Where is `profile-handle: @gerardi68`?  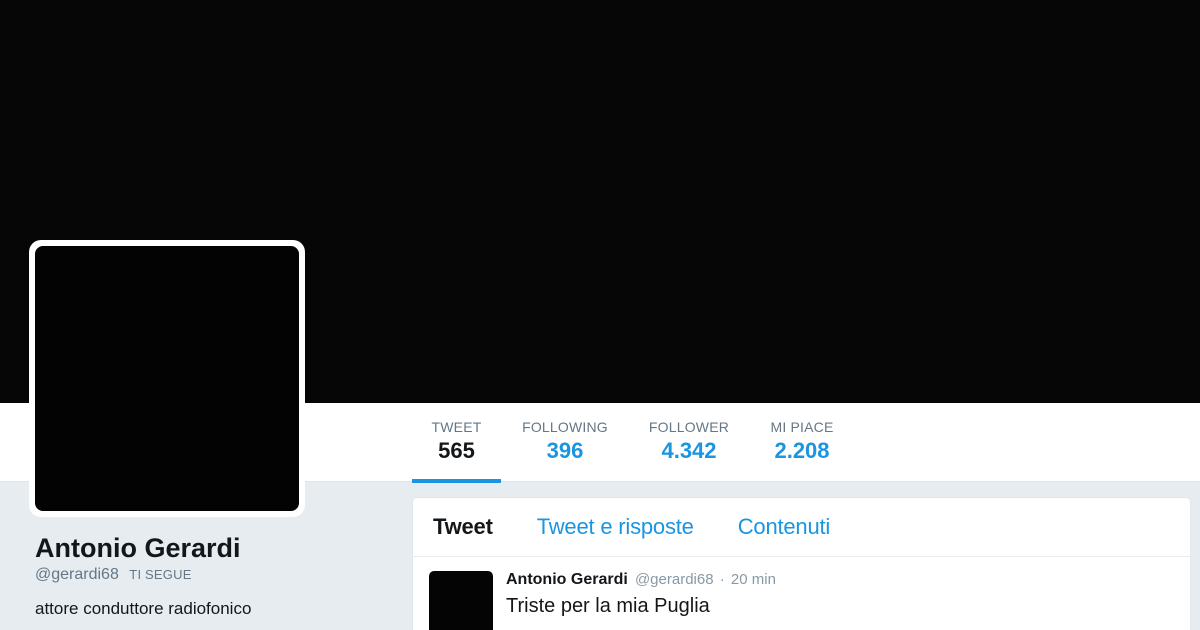
profile-handle: @gerardi68 is located at coordinates (77, 574).